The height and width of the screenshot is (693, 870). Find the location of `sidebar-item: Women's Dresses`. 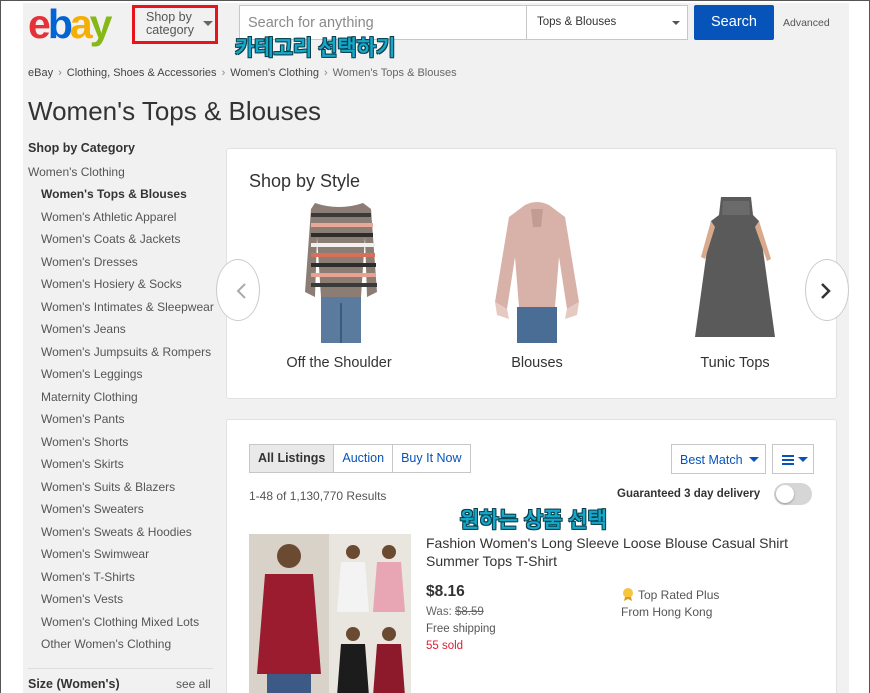

sidebar-item: Women's Dresses is located at coordinates (123, 266).